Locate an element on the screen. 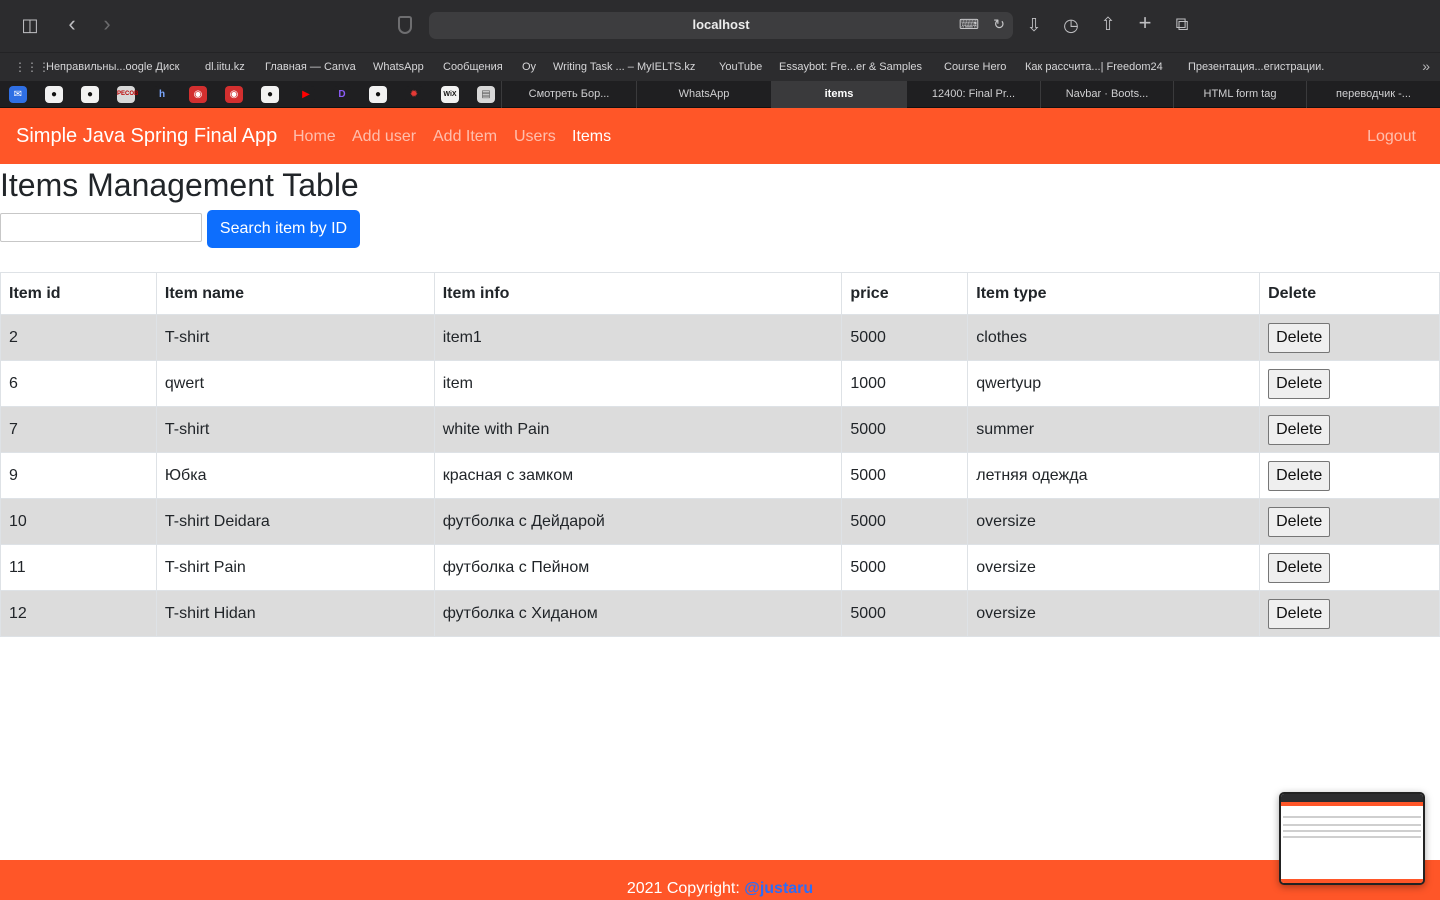 The image size is (1440, 900). cell-item-info: item1 is located at coordinates (638, 337).